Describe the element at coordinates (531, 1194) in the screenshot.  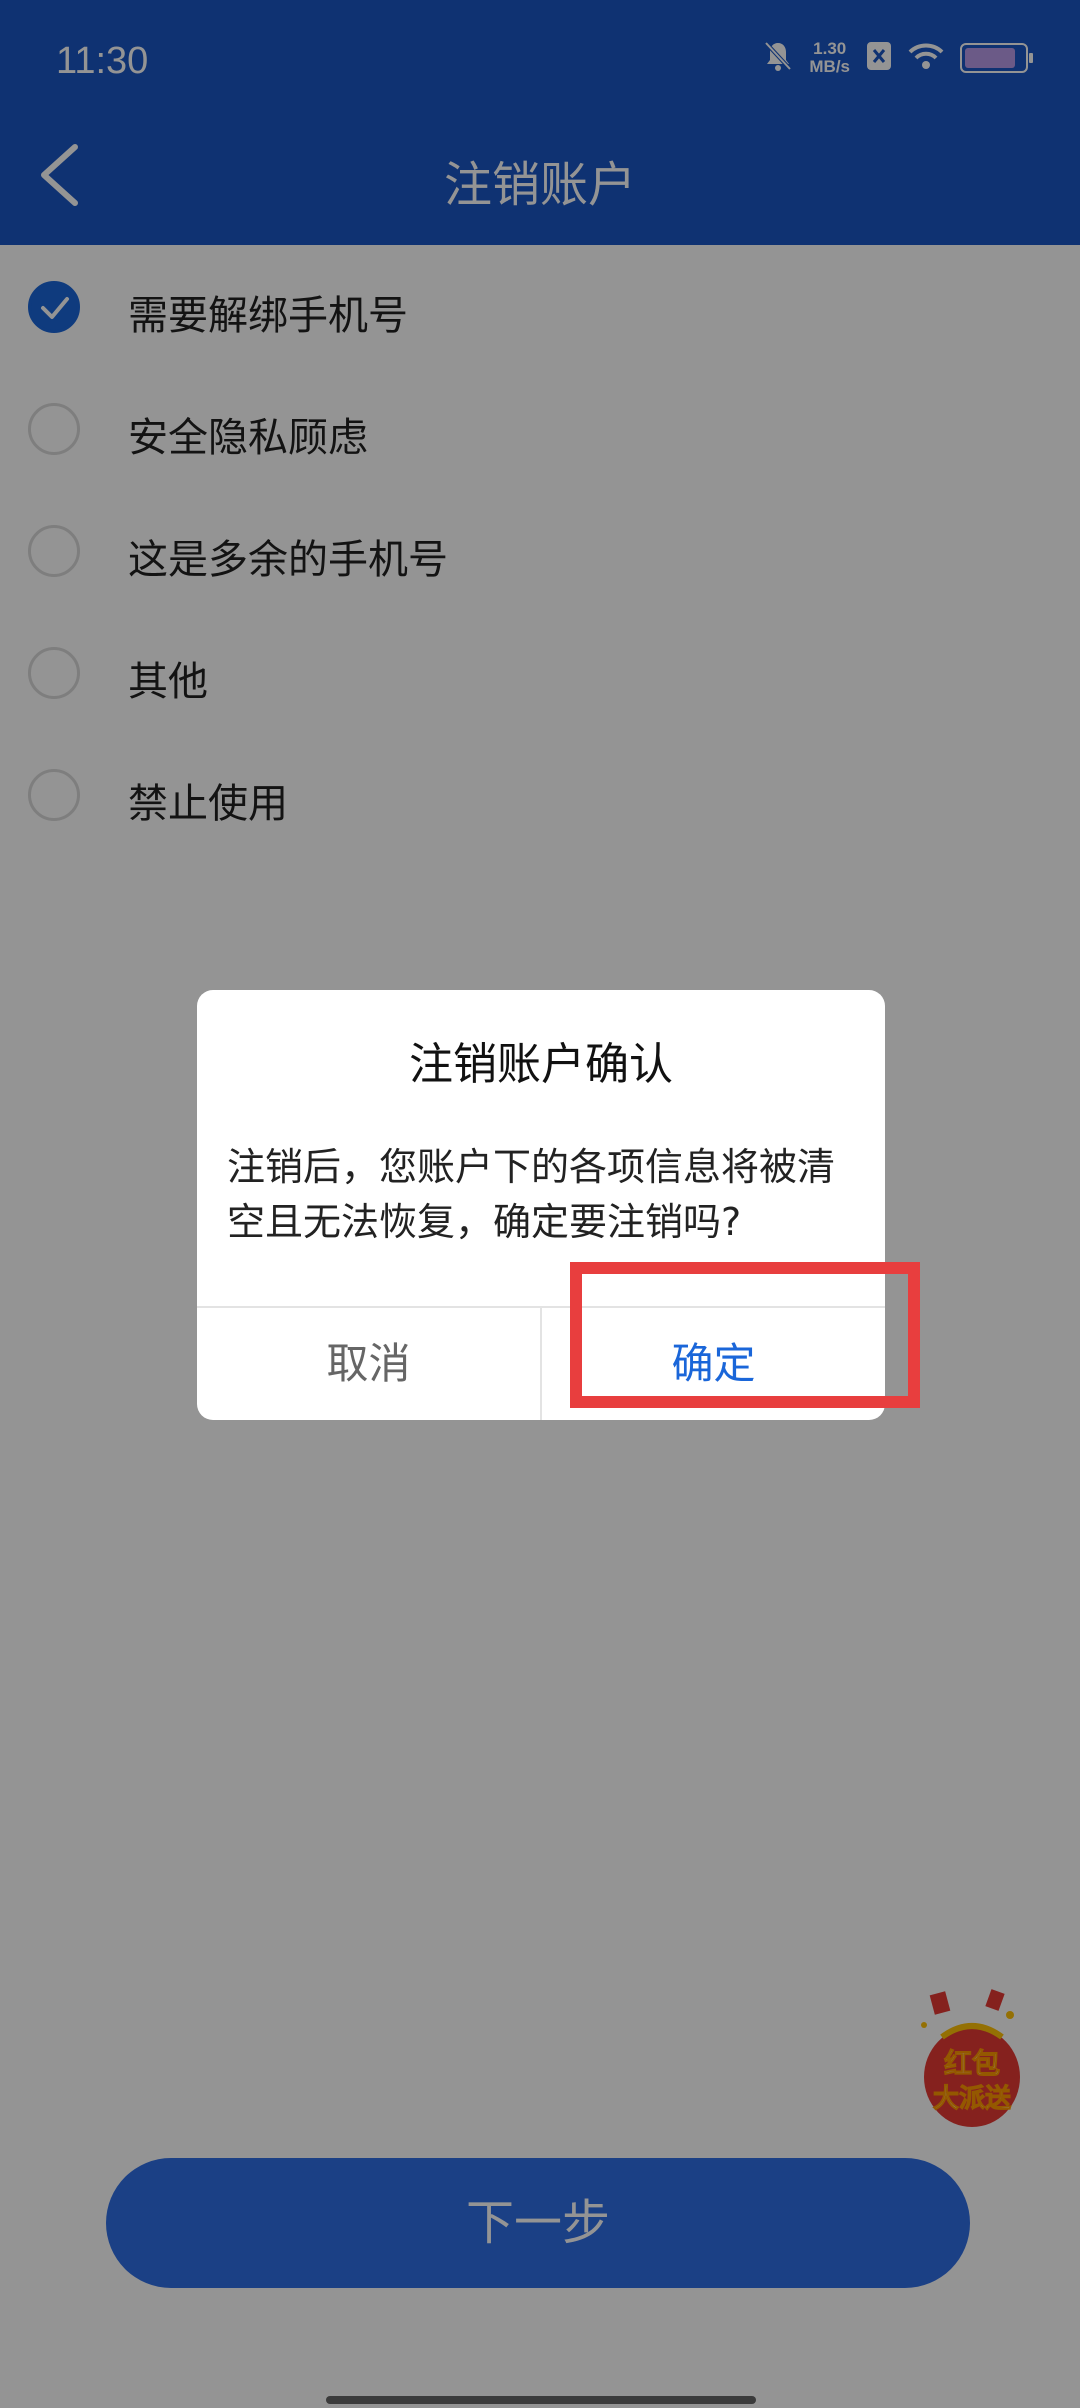
I see `dialog-message: 注销后，您账户下的各项信息将被清空且无法恢复，确定要注销吗?` at that location.